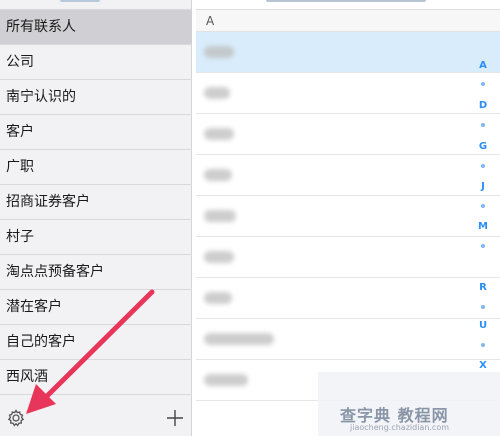 The image size is (500, 436). What do you see at coordinates (96, 377) in the screenshot?
I see `group-item-xifengjiu: 西风酒` at bounding box center [96, 377].